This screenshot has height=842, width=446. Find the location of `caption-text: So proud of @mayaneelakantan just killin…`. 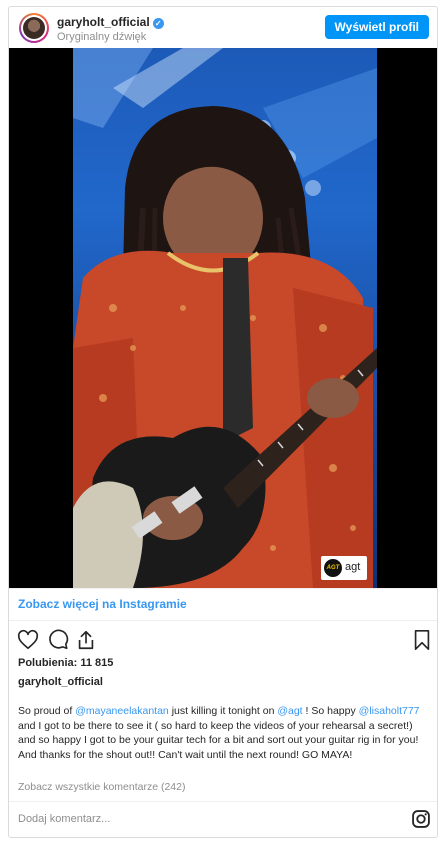

caption-text: So proud of @mayaneelakantan just killin… is located at coordinates (219, 733).